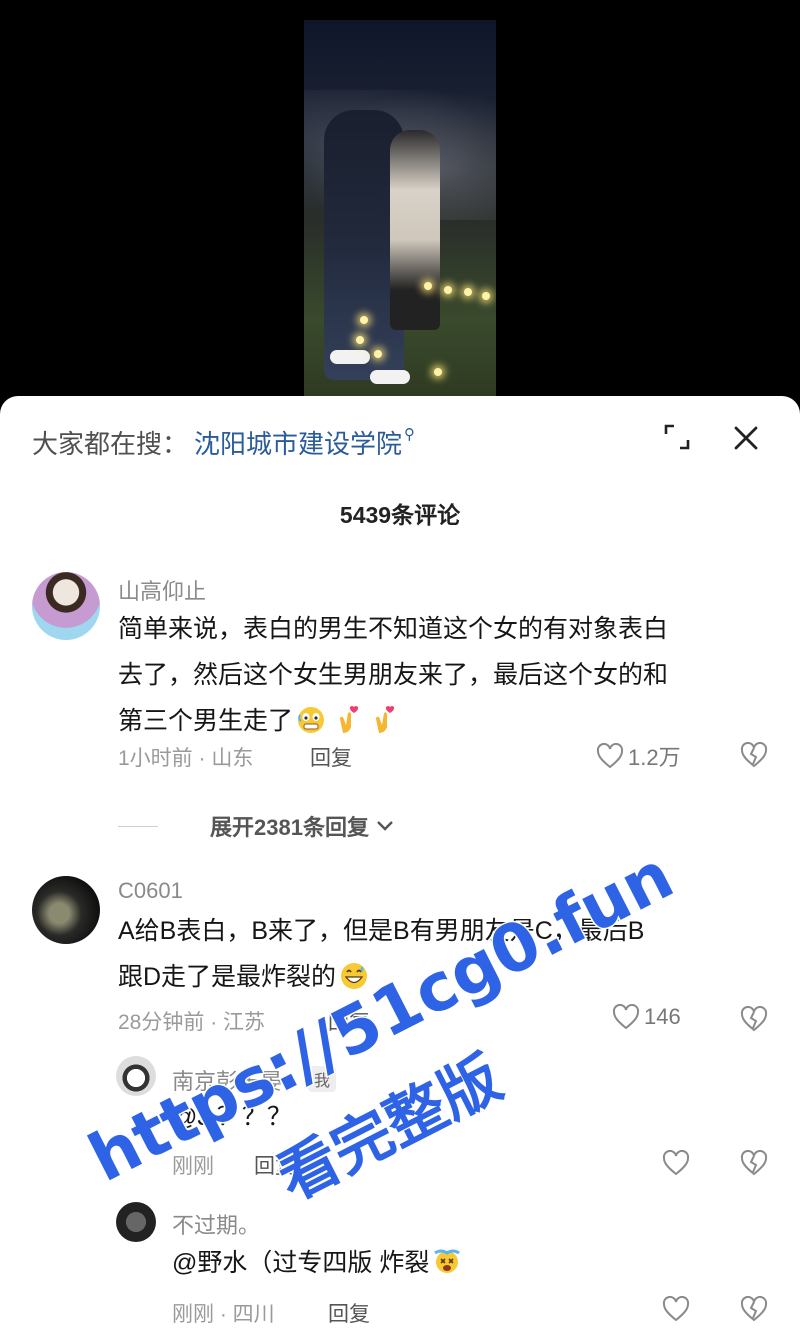 The image size is (800, 1330). What do you see at coordinates (223, 1314) in the screenshot?
I see `reply-time-location: 刚刚 · 四川` at bounding box center [223, 1314].